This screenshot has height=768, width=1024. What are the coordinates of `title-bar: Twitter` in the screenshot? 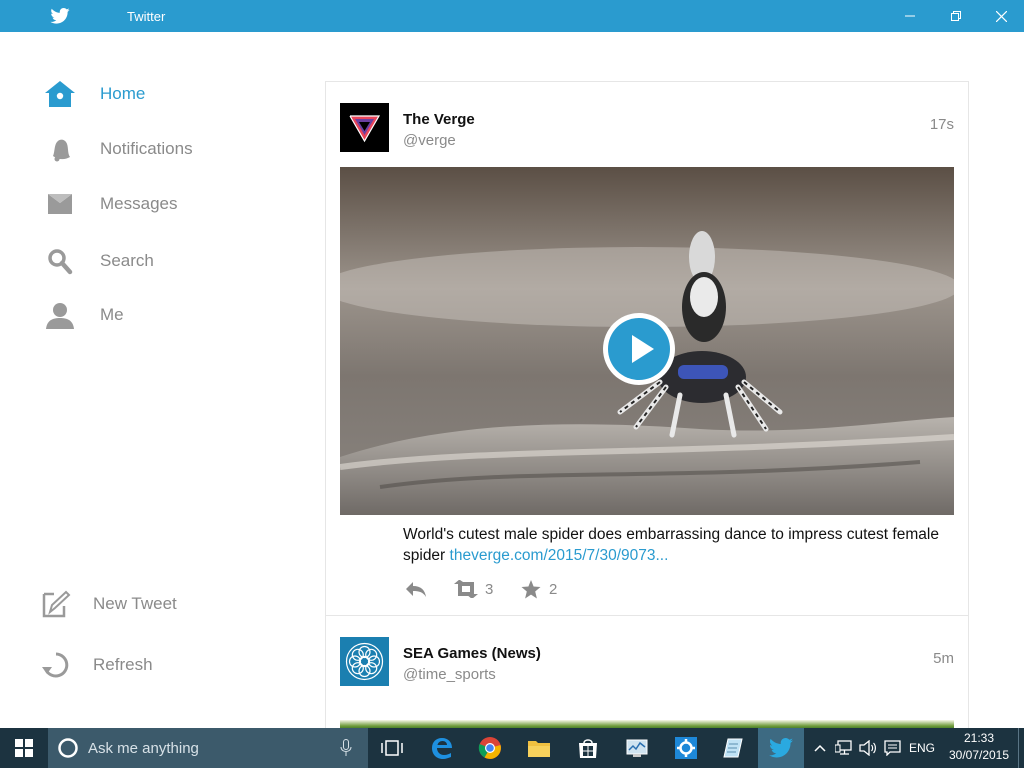 It's located at (512, 16).